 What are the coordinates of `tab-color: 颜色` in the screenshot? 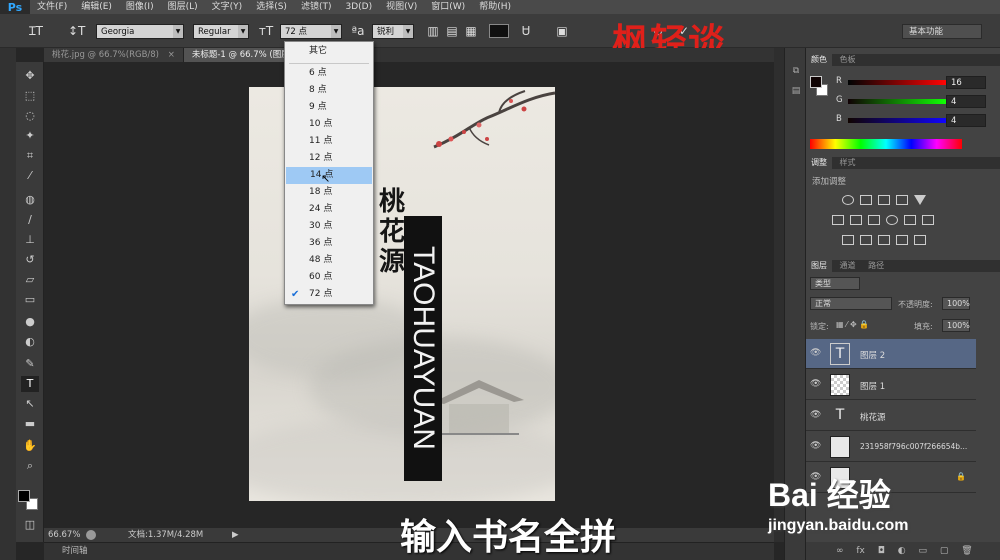 It's located at (819, 60).